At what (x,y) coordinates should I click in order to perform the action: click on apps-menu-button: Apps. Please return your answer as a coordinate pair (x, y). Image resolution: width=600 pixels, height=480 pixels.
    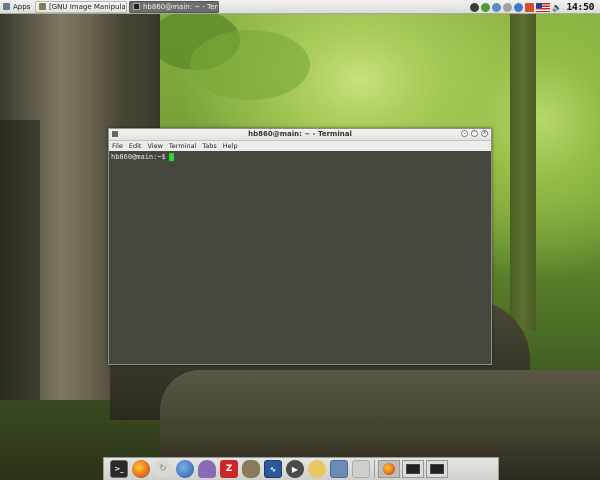
    Looking at the image, I should click on (16, 7).